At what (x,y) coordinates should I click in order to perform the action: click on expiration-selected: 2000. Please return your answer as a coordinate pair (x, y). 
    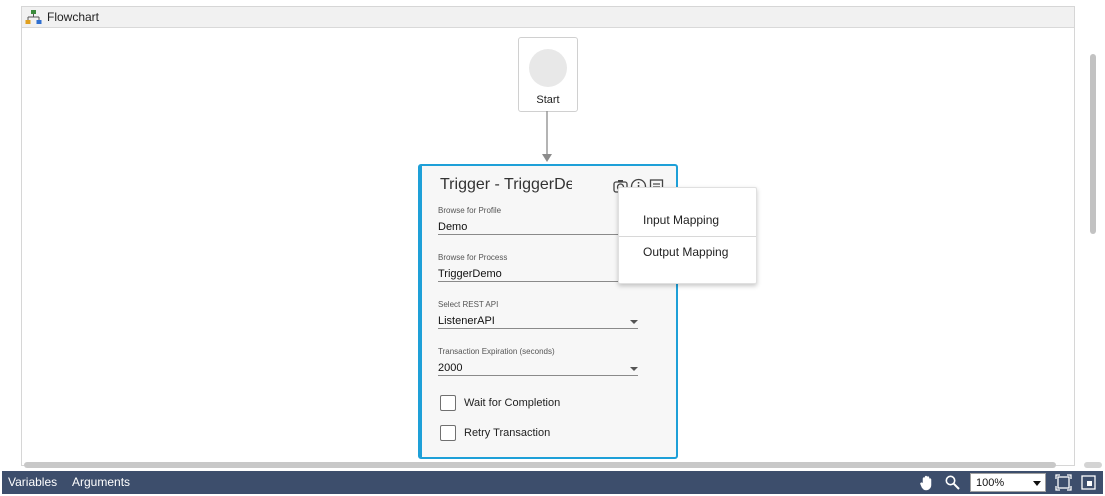
    Looking at the image, I should click on (450, 368).